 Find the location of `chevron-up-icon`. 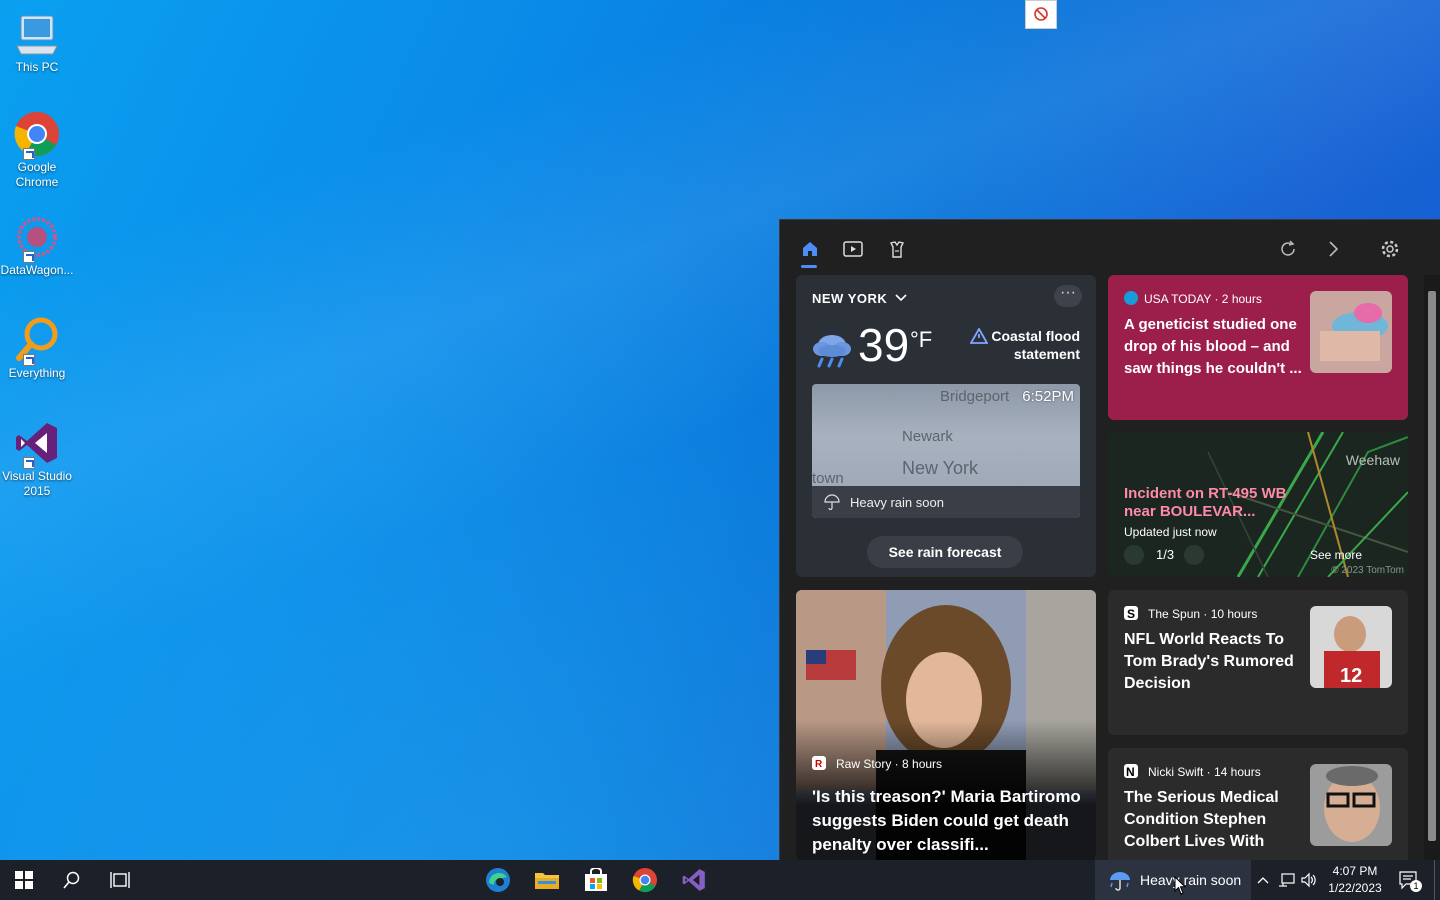

chevron-up-icon is located at coordinates (1263, 880).